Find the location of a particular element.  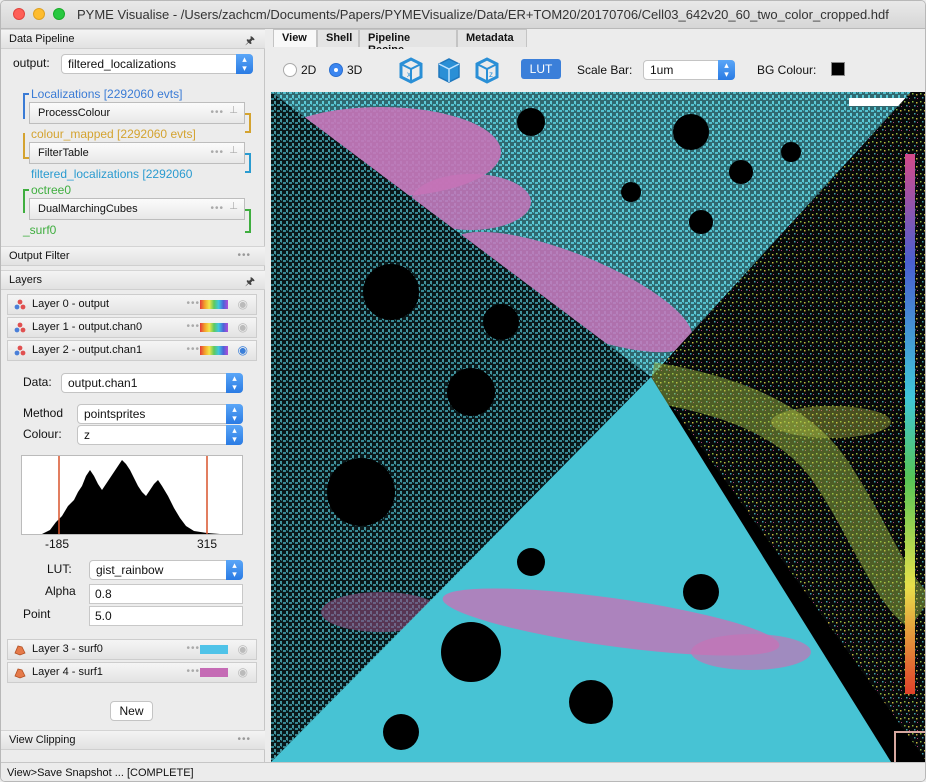

view-clipping-header: View Clipping ••• is located at coordinates (133, 740).